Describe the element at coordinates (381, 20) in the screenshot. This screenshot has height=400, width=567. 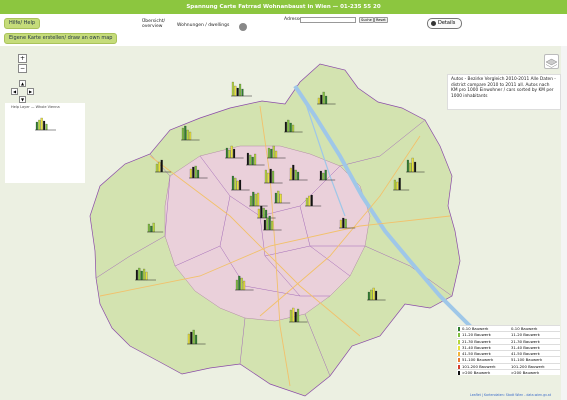
I see `reset-button: Reset` at that location.